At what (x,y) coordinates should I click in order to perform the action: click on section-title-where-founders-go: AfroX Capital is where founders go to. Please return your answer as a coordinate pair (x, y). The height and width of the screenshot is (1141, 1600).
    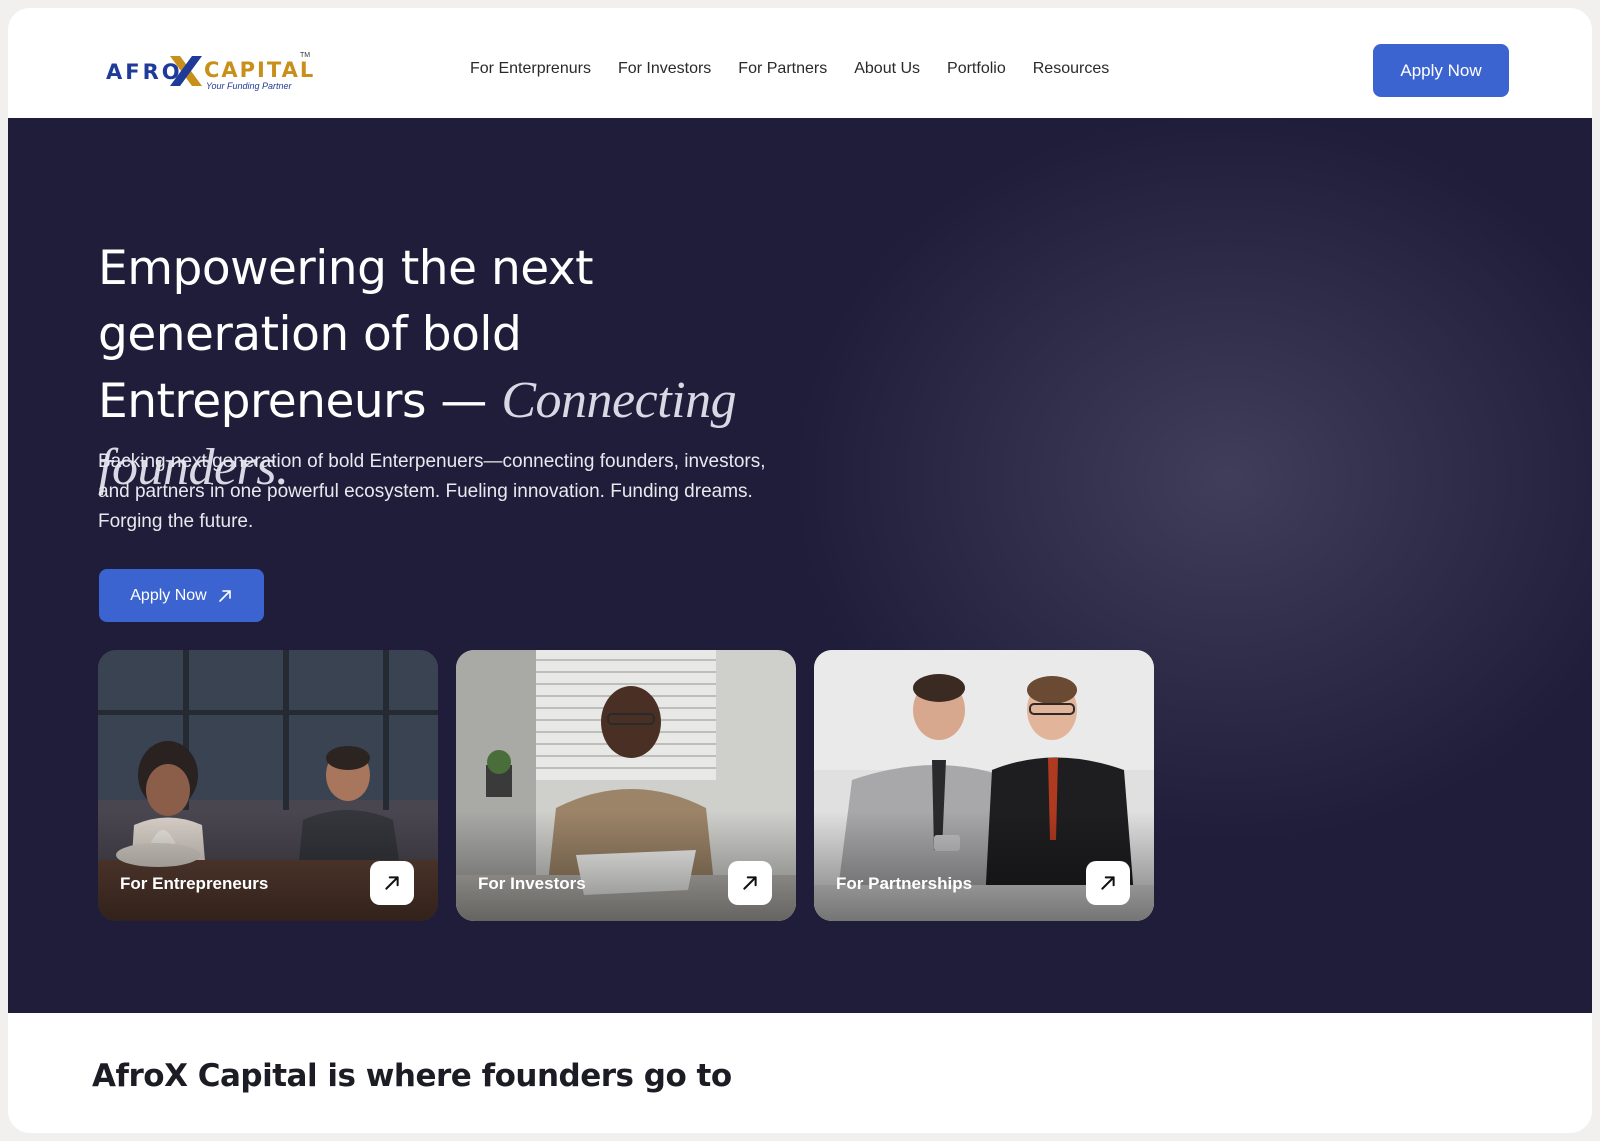
    Looking at the image, I should click on (412, 1076).